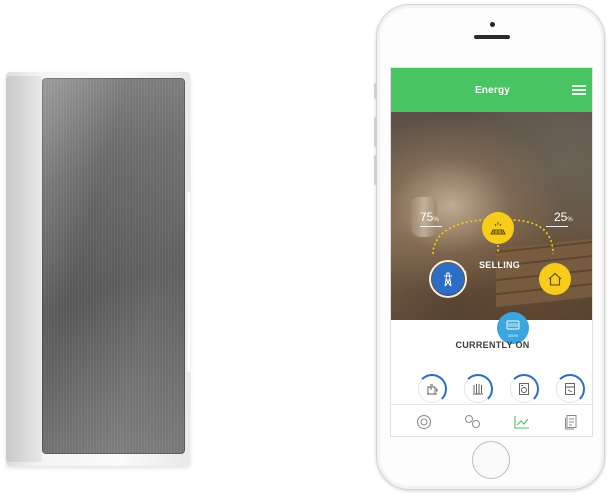  Describe the element at coordinates (513, 325) in the screenshot. I see `battery-icon` at that location.